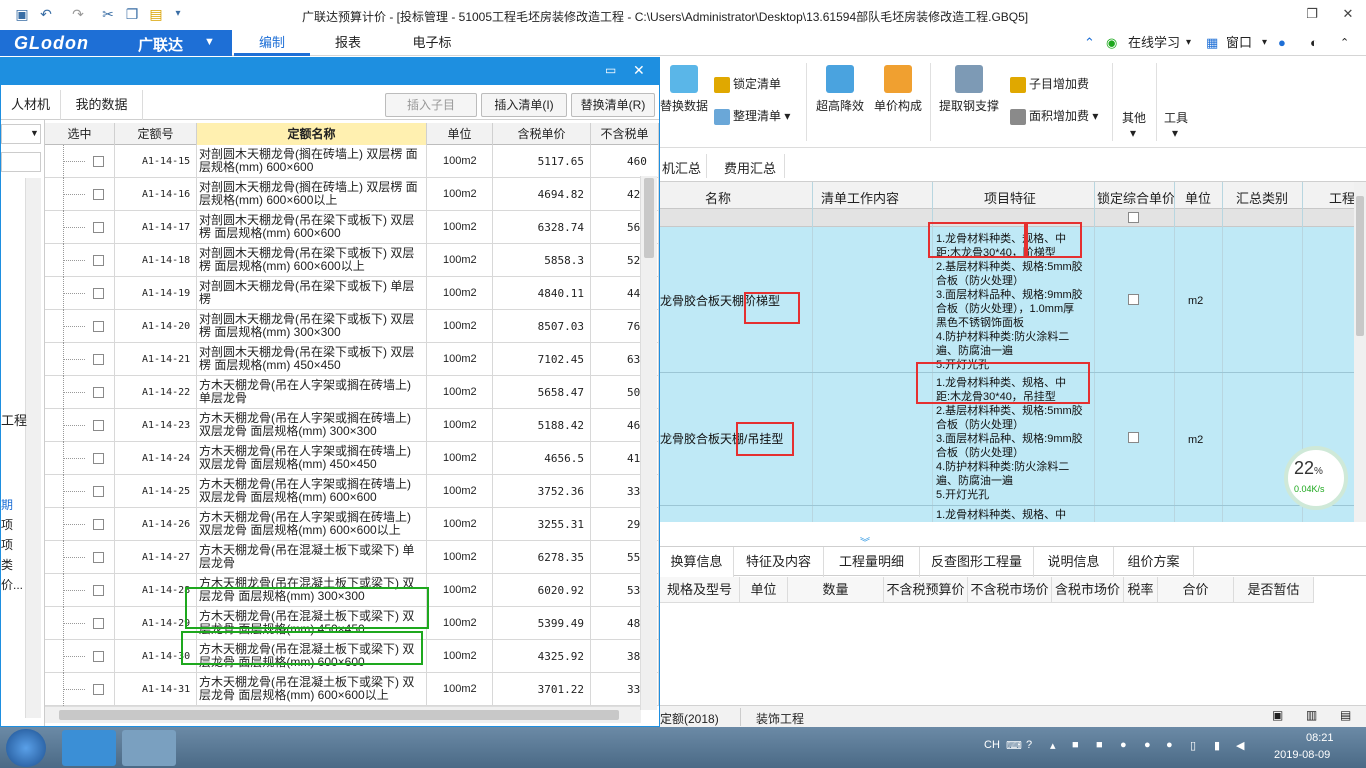 The width and height of the screenshot is (1366, 768). Describe the element at coordinates (33, 448) in the screenshot. I see `tree-scrollbar` at that location.